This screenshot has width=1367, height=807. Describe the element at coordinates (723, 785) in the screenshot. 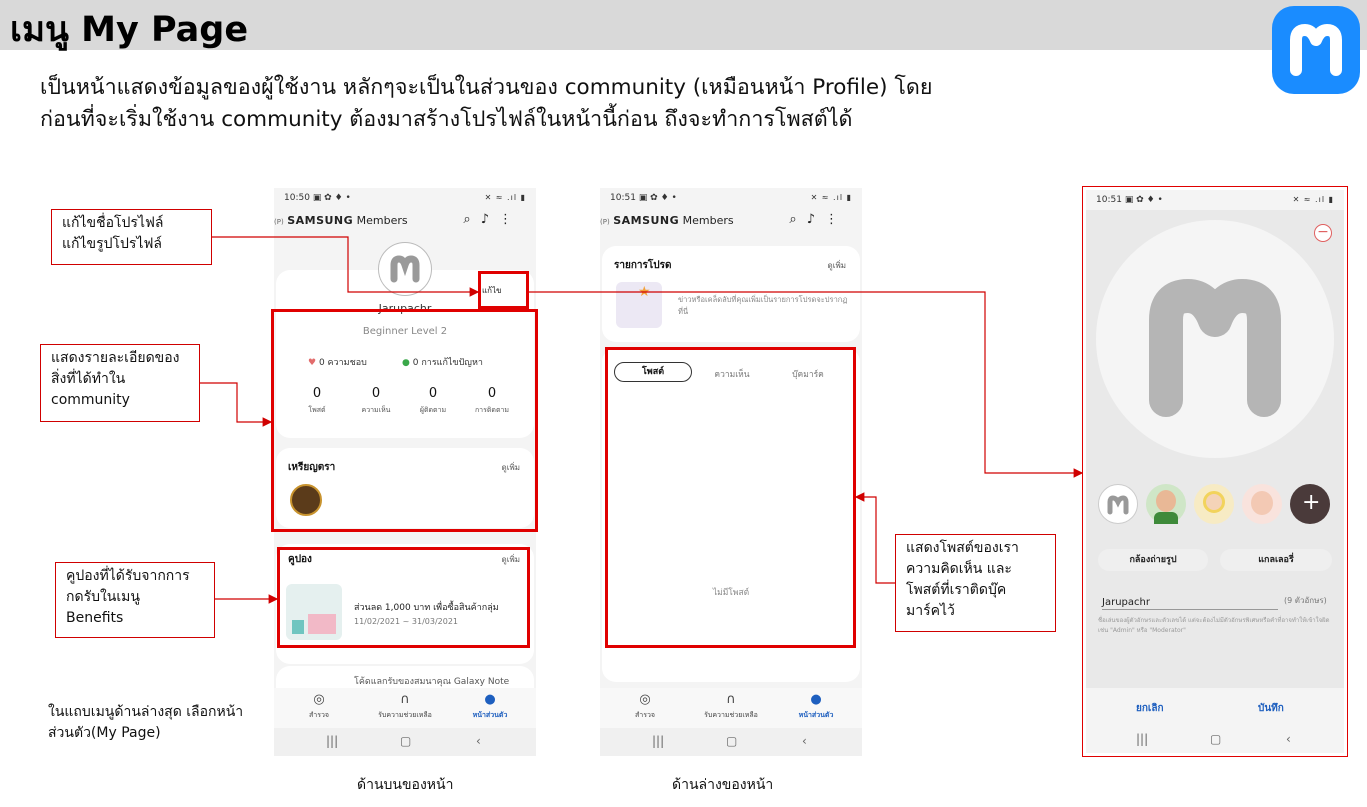

I see `caption-bottom-of-page: ด้านล่างของหน้า` at that location.